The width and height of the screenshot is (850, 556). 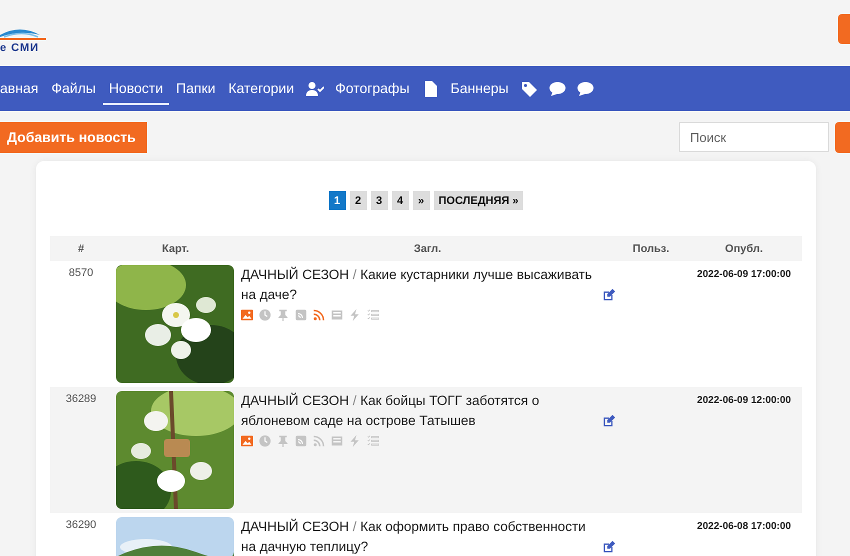 I want to click on header-button, so click(x=844, y=29).